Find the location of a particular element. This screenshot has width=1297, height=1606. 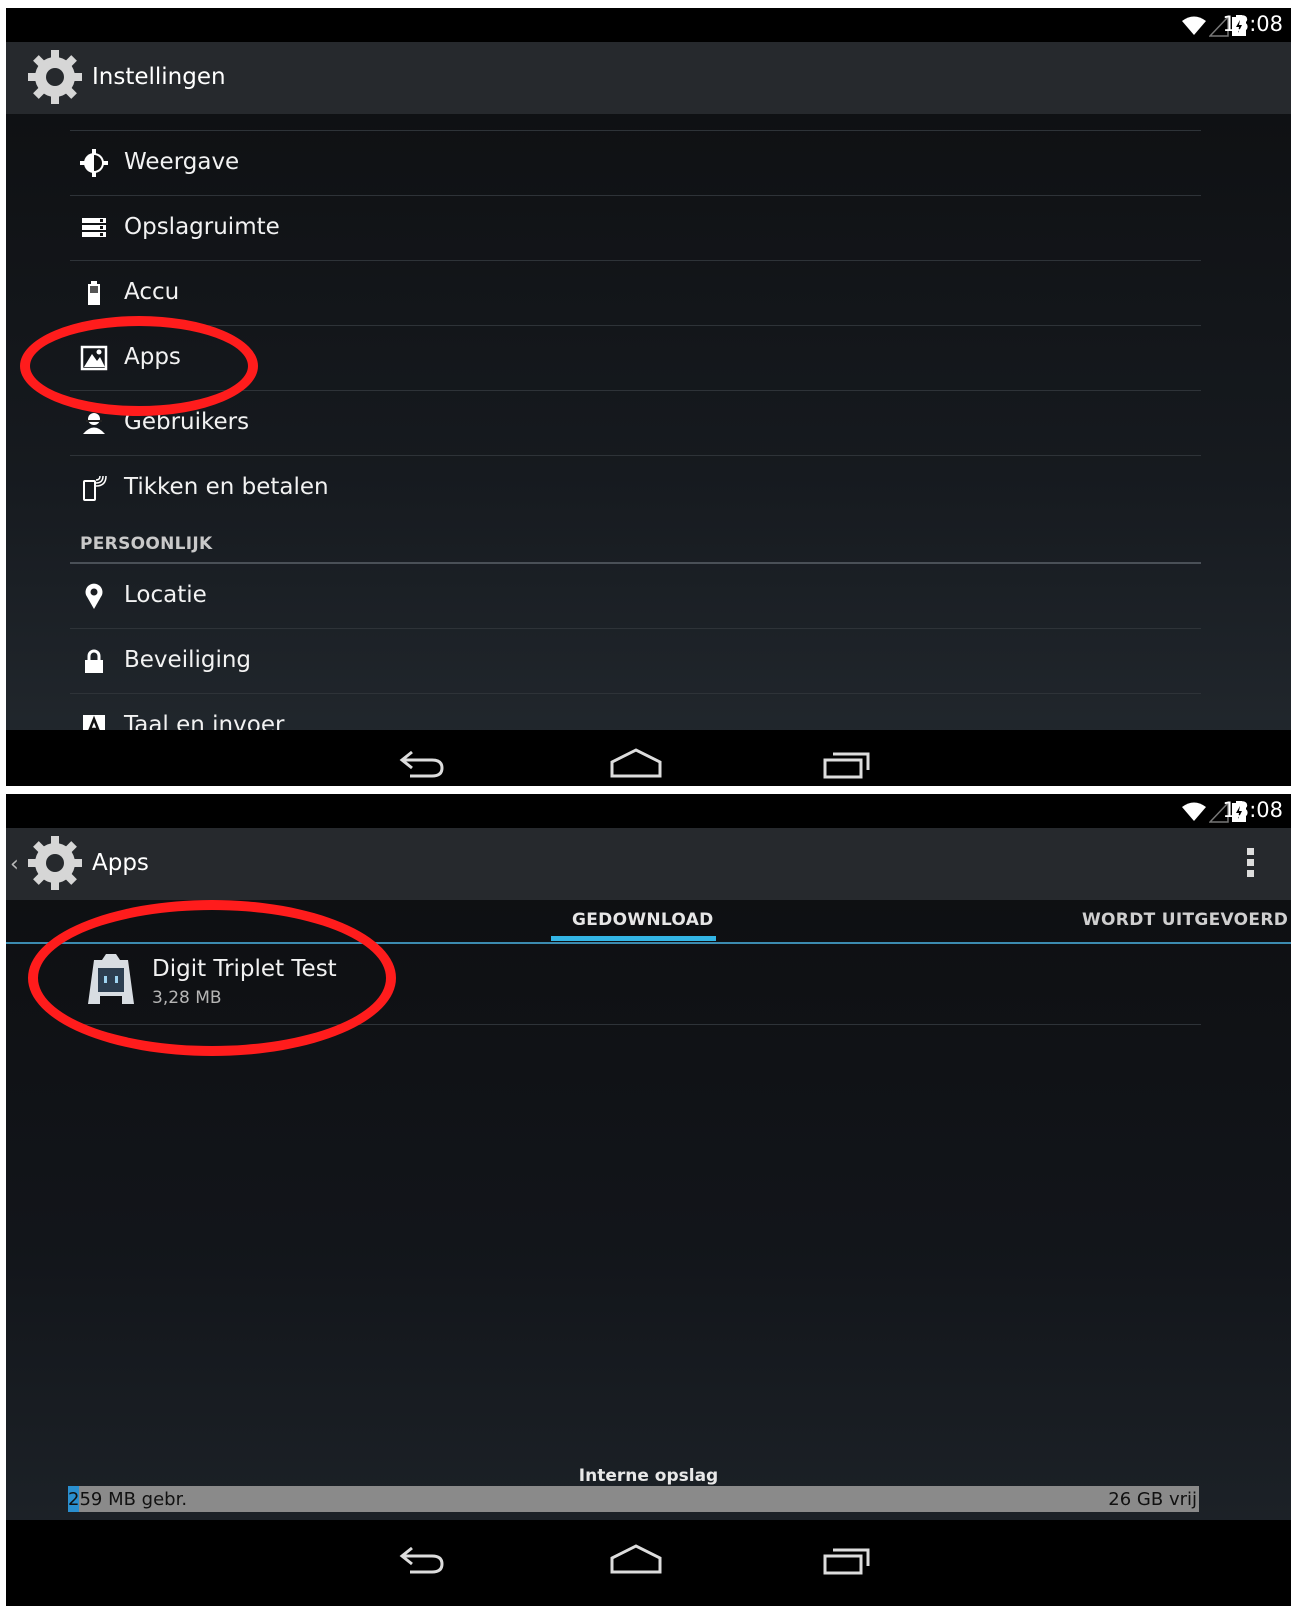

action-bar: Instellingen is located at coordinates (648, 78).